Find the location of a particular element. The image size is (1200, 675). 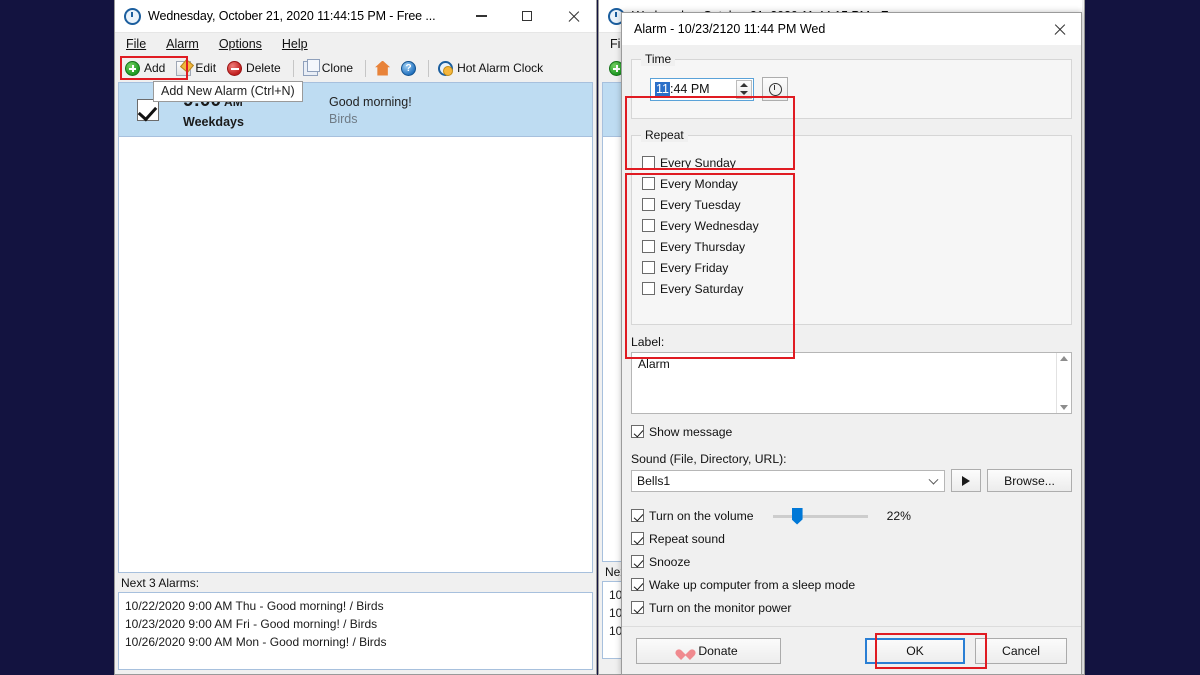

hot-alarm-clock-button: Hot Alarm Clock is located at coordinates (492, 68).